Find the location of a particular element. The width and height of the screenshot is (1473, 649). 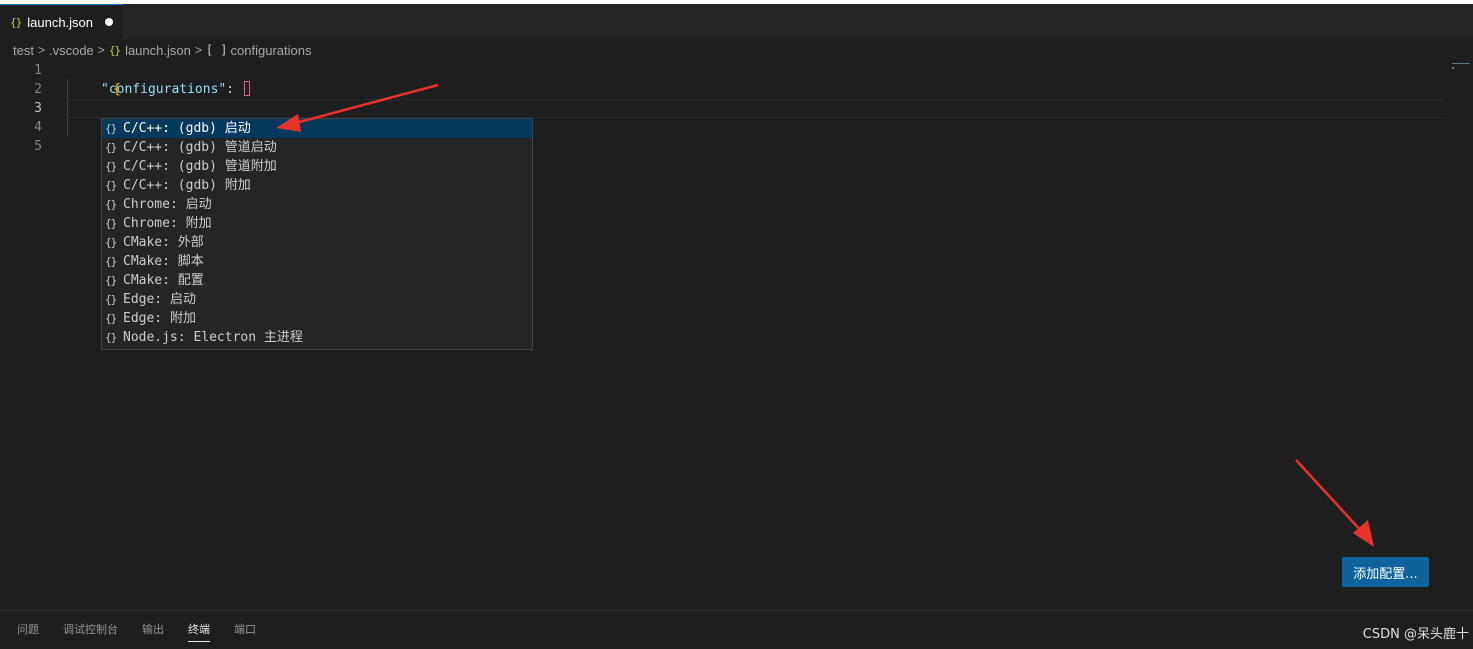

suggest-item: {} Node.js: Electron 主进程 is located at coordinates (317, 337).